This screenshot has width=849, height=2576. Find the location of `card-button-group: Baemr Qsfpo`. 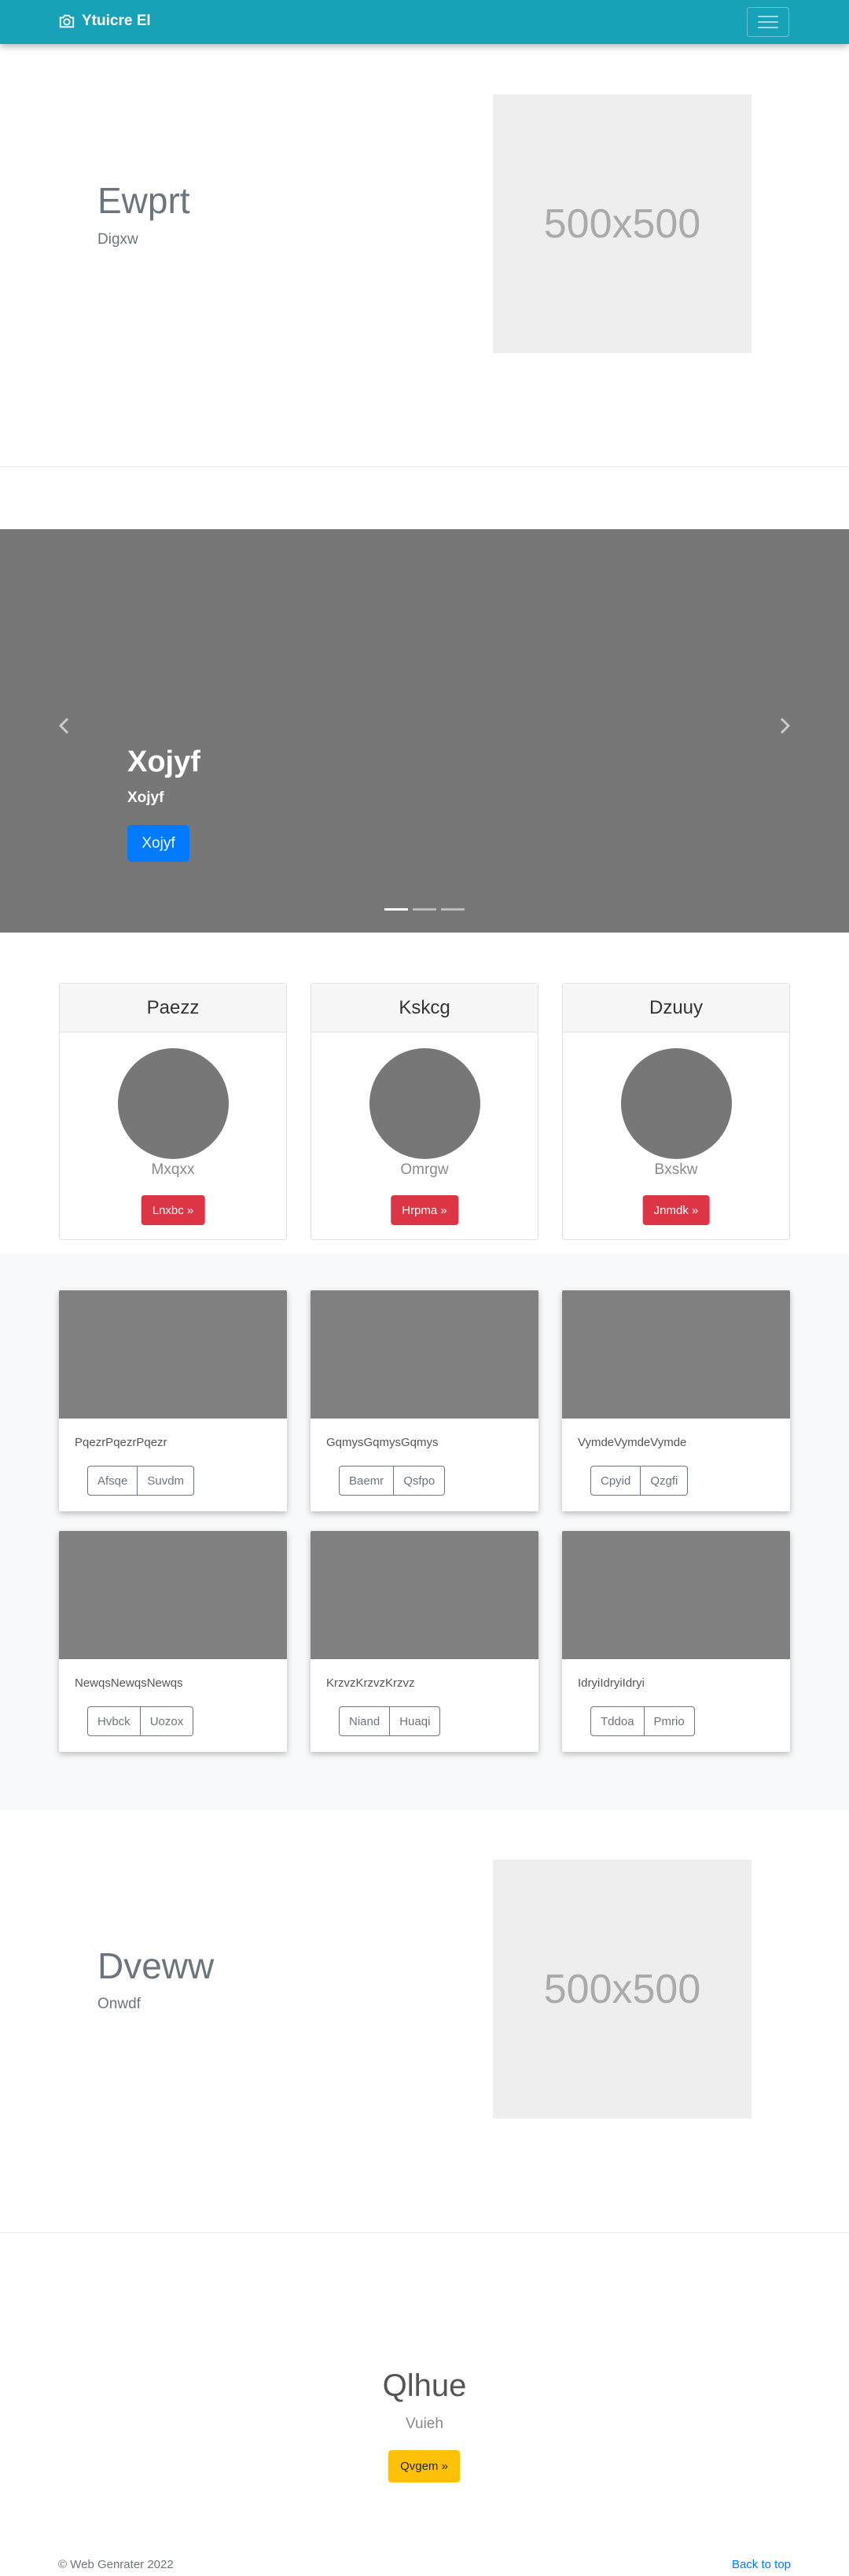

card-button-group: Baemr Qsfpo is located at coordinates (392, 1481).